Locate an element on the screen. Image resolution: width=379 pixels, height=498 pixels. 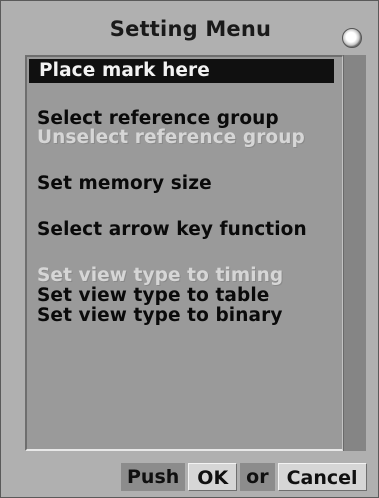
scrollbar-thumb is located at coordinates (355, 253).